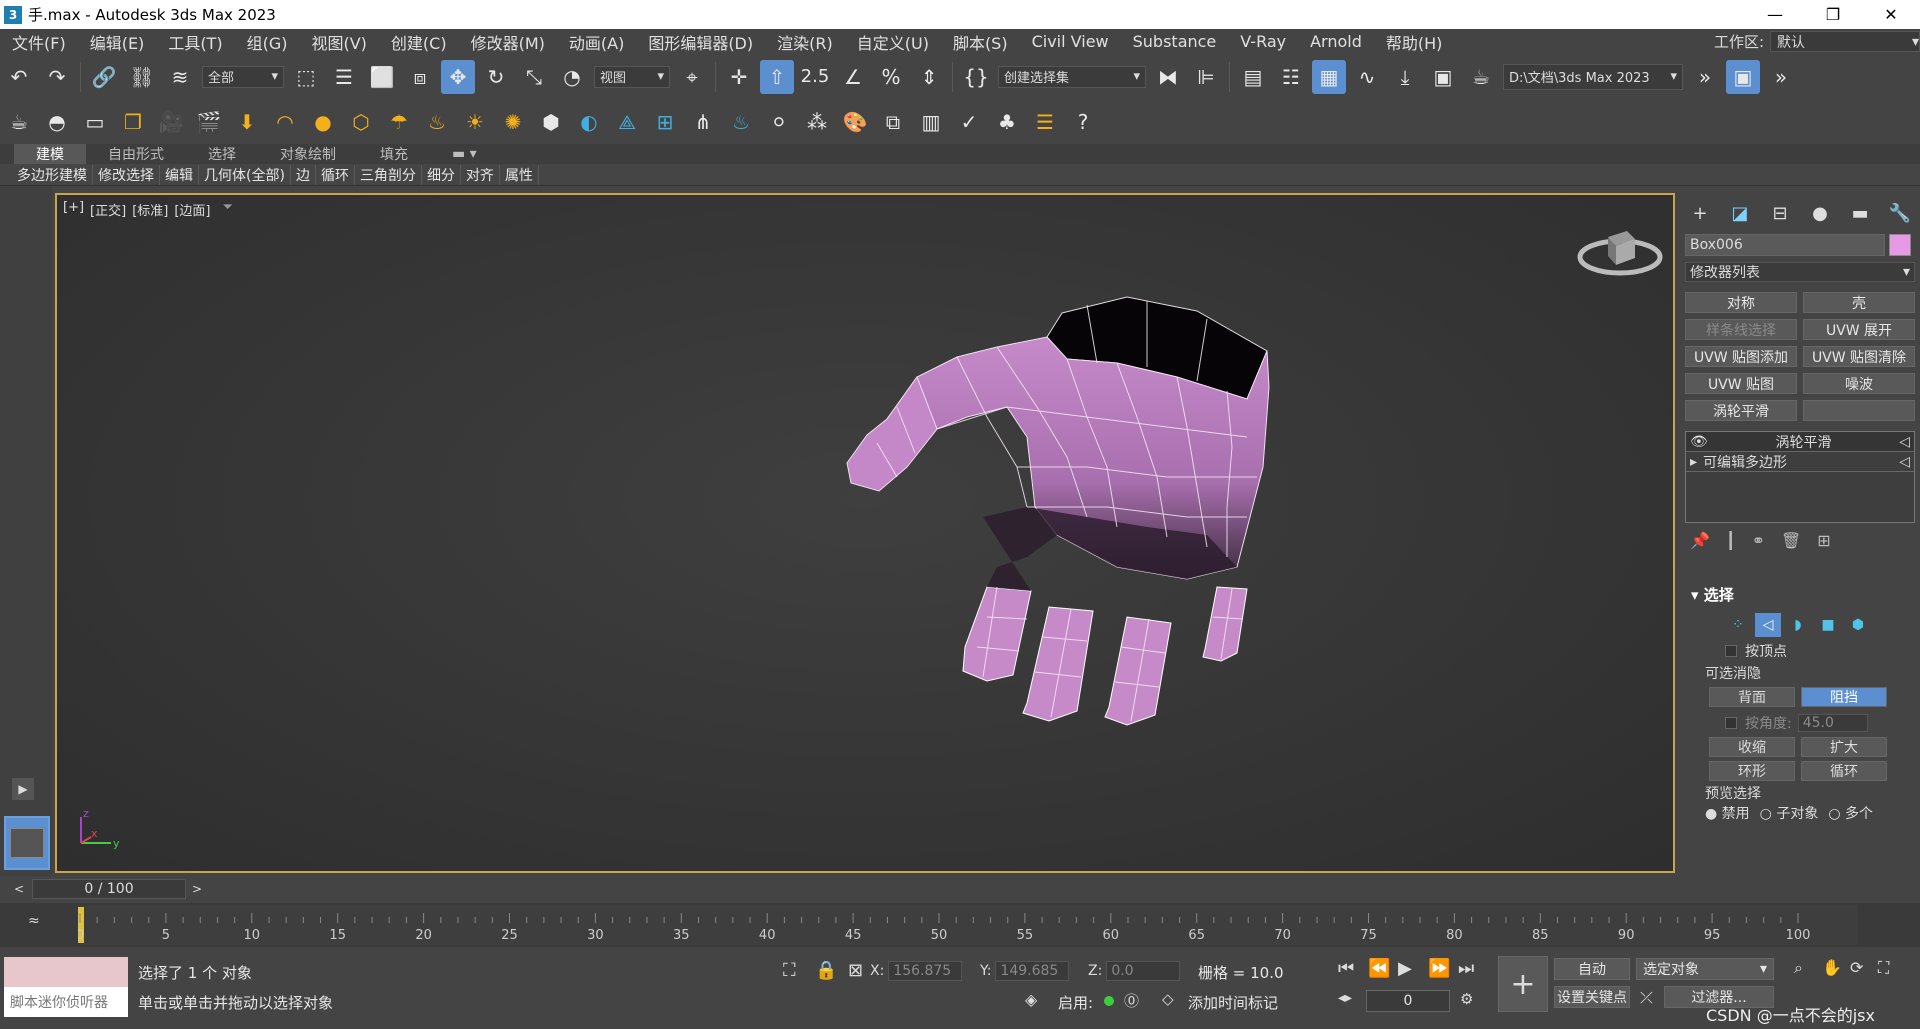 The image size is (1920, 1029). Describe the element at coordinates (1859, 383) in the screenshot. I see `modifier-button: 噪波` at that location.